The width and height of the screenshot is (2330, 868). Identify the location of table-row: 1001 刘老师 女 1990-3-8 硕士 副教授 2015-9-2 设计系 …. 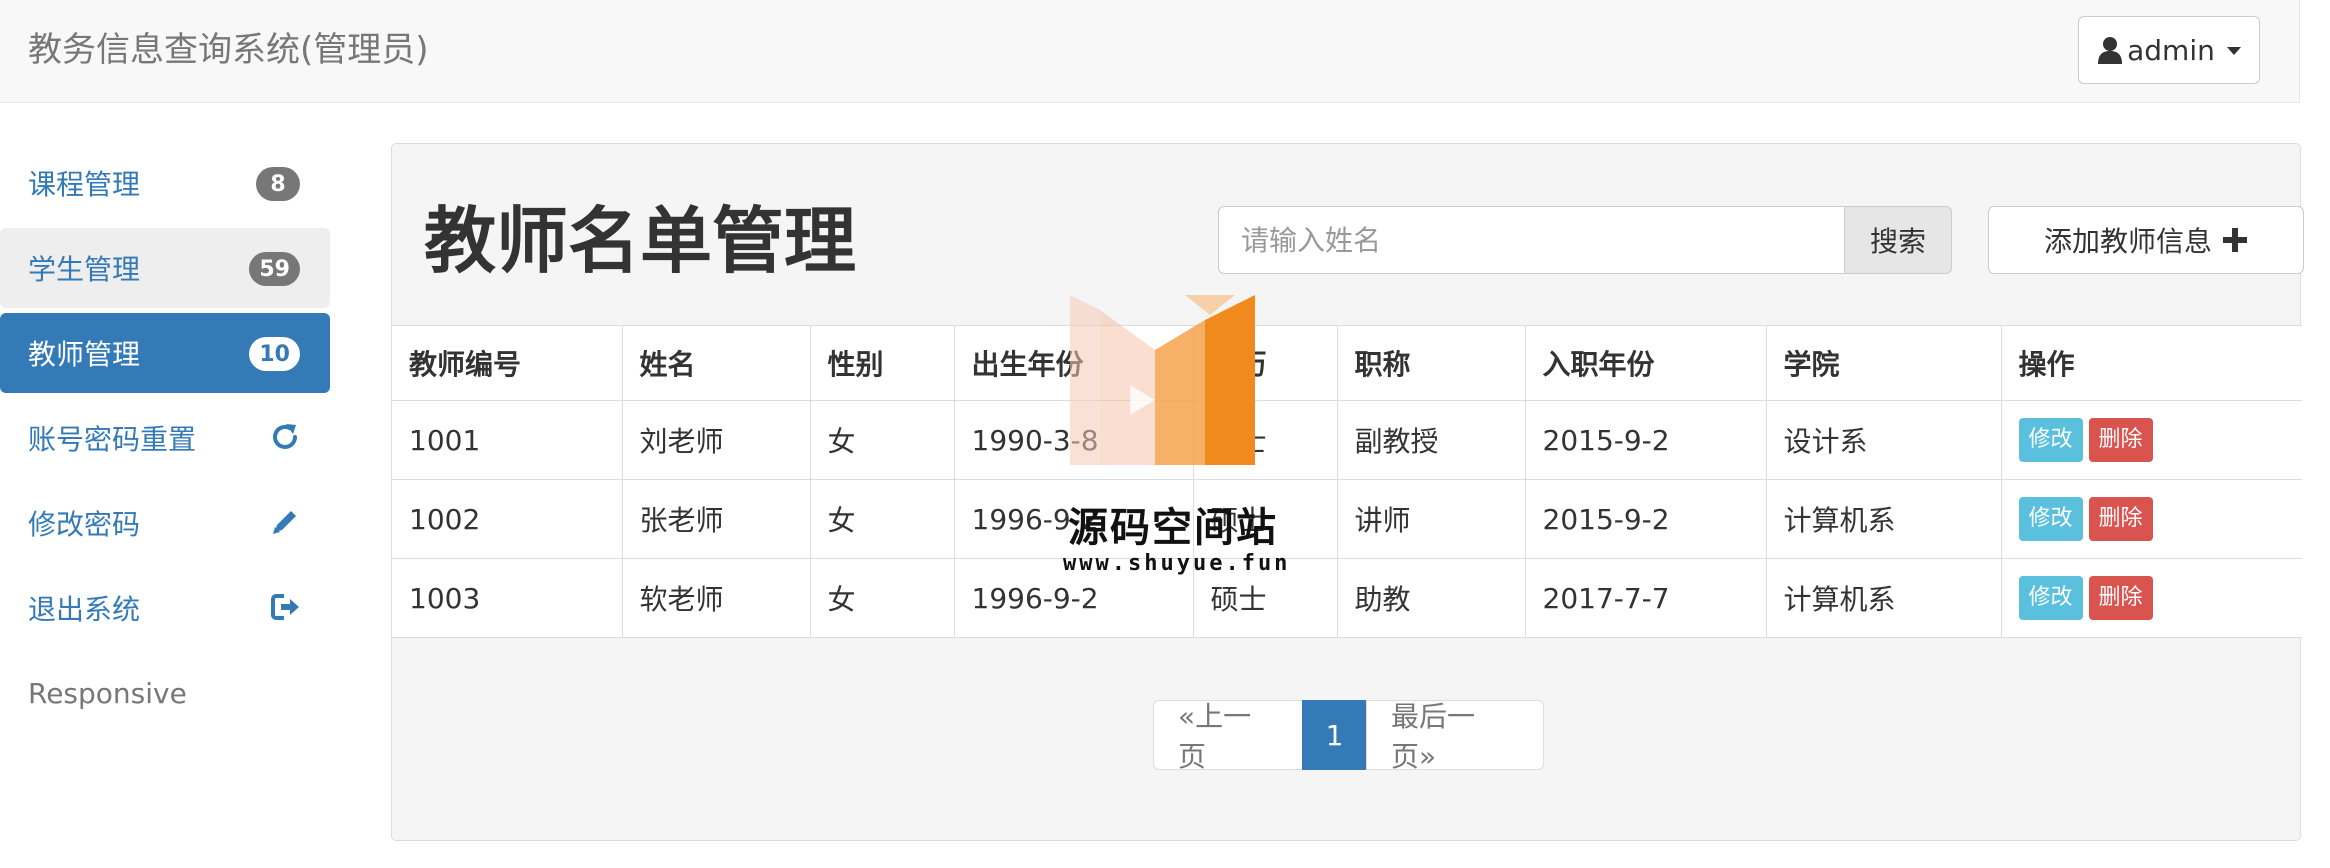
(1347, 440).